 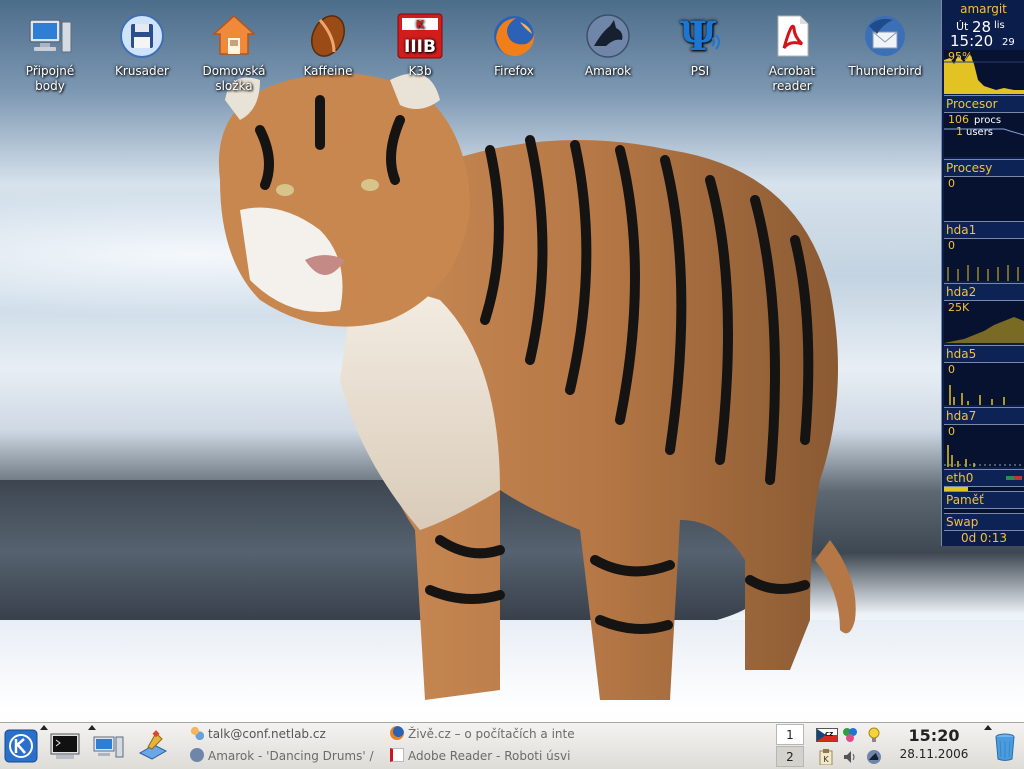 I want to click on monitor-clock: Út 28 lis 15:20 29, so click(x=984, y=34).